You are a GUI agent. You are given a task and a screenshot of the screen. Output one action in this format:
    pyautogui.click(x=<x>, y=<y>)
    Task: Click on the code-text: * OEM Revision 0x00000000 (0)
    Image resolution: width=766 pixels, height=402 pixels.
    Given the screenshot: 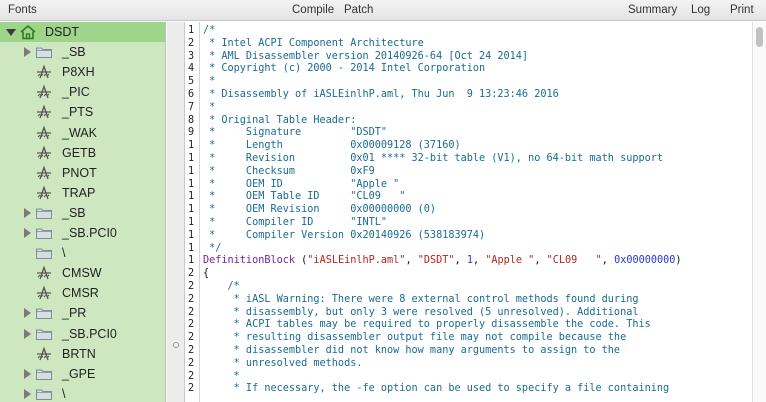 What is the action you would take?
    pyautogui.click(x=319, y=210)
    